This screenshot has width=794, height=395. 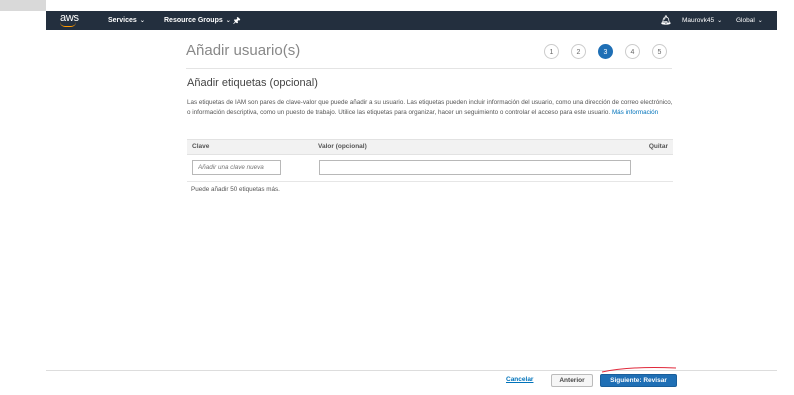 I want to click on aws-logo: aws, so click(x=69, y=19).